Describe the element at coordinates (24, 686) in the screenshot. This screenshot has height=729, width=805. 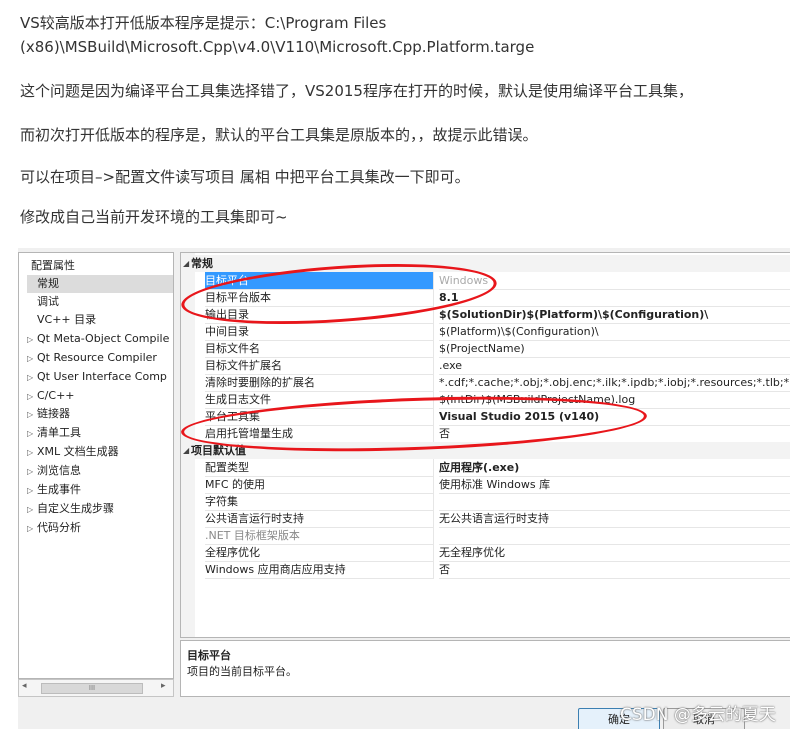
I see `scroll-left-icon: ◂` at that location.